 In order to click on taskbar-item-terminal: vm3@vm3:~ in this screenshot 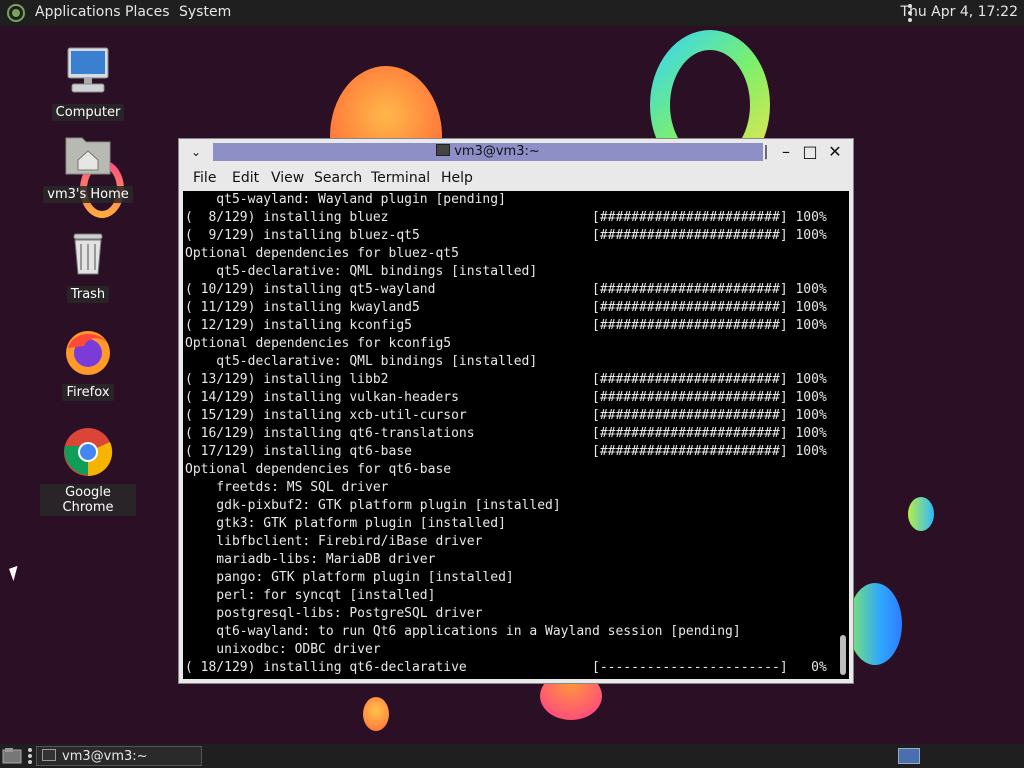, I will do `click(119, 756)`.